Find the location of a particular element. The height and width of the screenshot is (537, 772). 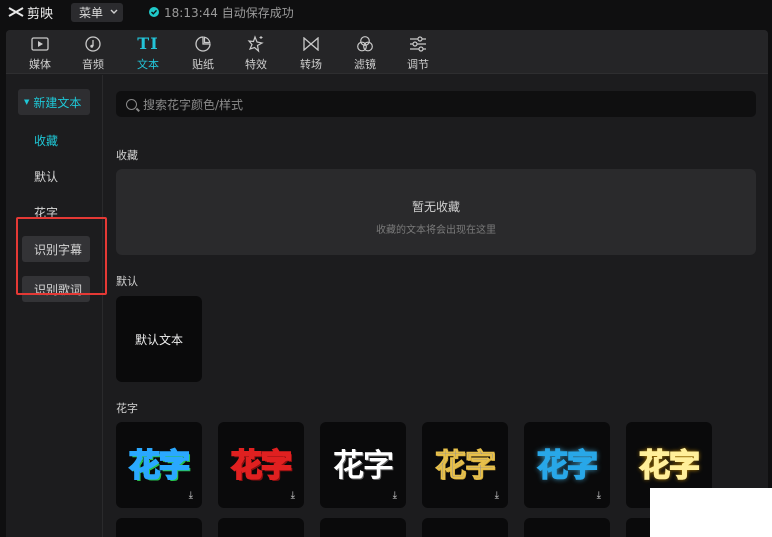

check-circle-icon is located at coordinates (154, 12).